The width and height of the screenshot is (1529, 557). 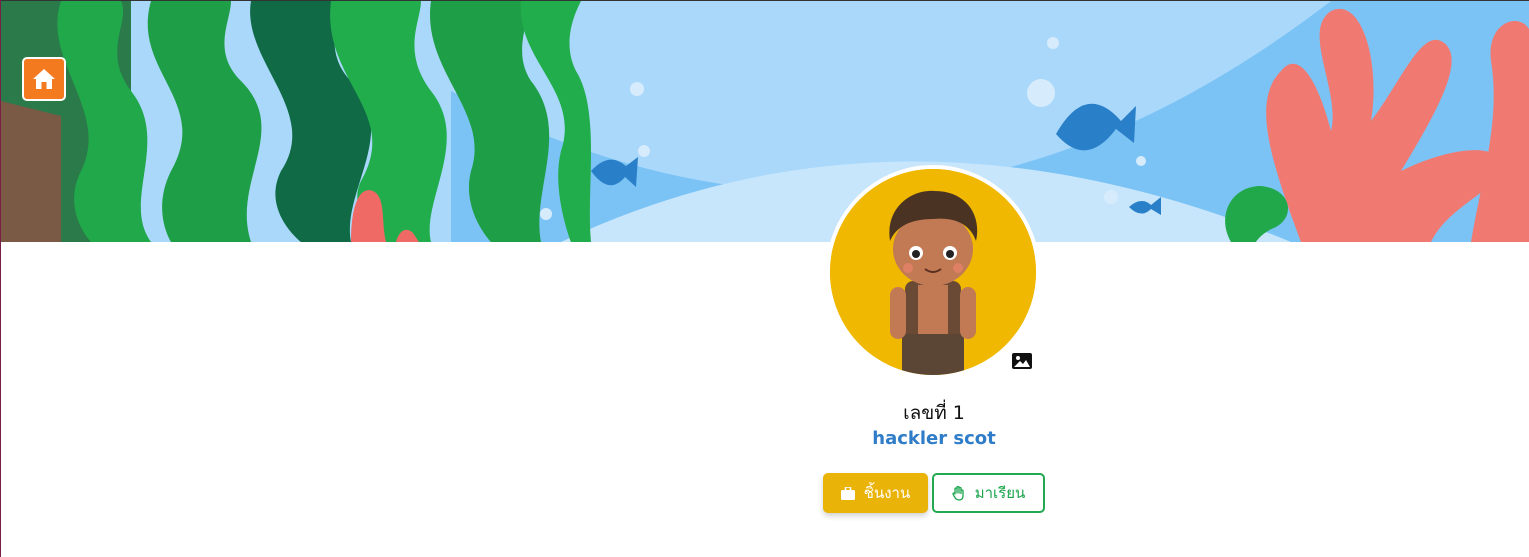 I want to click on work-button: ชิ้นงาน, so click(x=875, y=493).